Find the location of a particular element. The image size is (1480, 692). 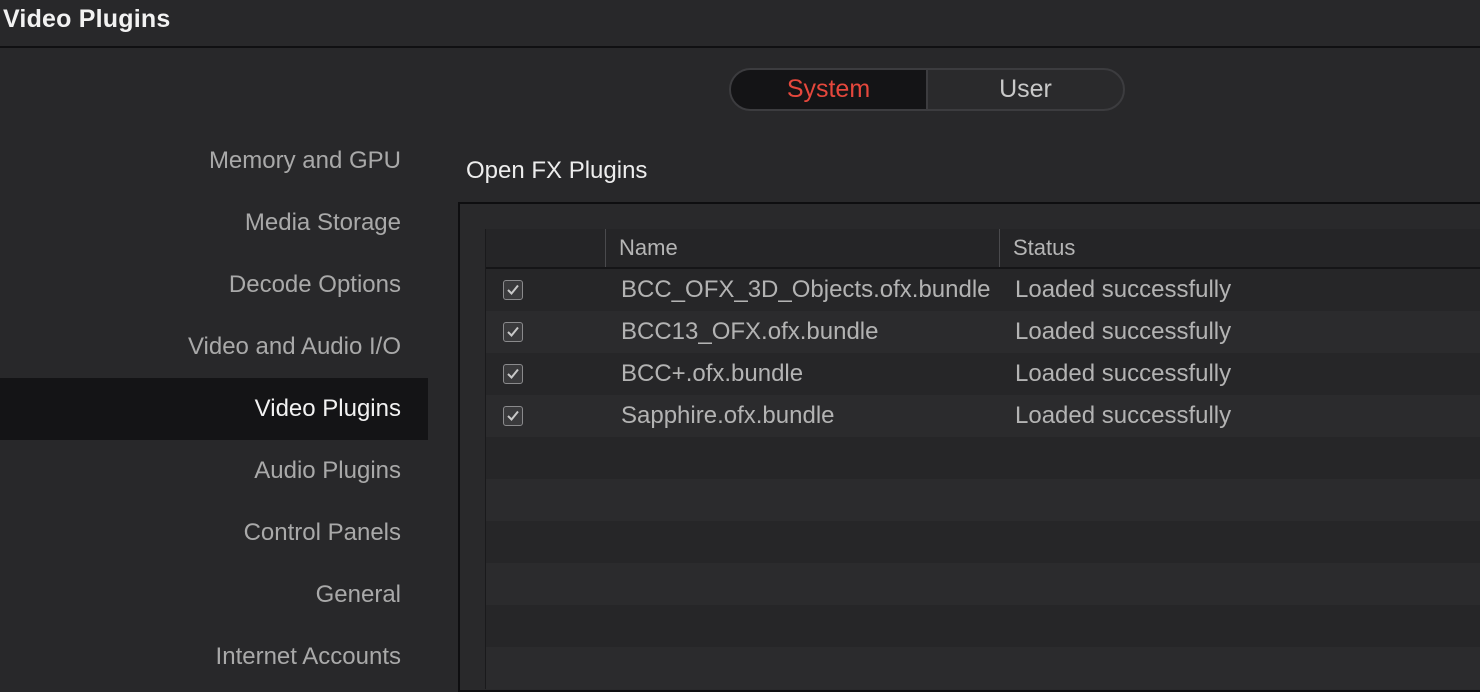

sidebar-item-memory-and-gpu: Memory and GPU is located at coordinates (214, 161).